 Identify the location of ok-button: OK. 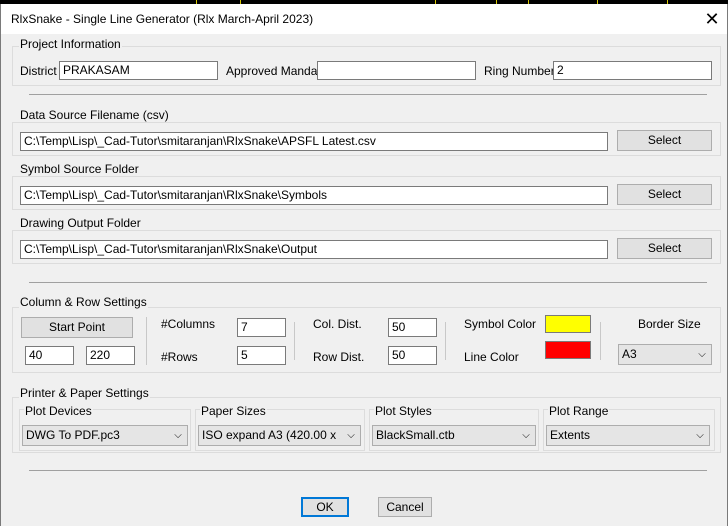
(325, 507).